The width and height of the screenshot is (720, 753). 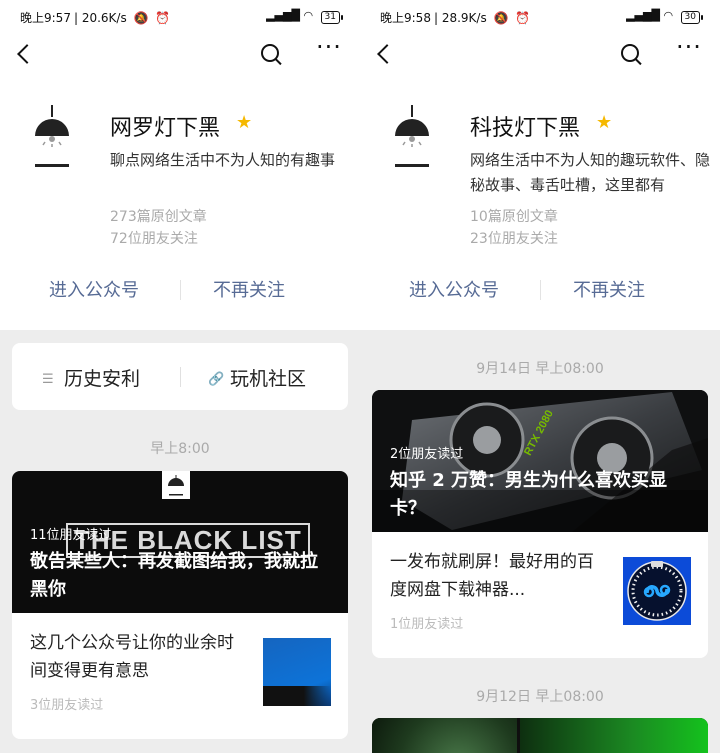 I want to click on thumbnail-shadow, so click(x=297, y=696).